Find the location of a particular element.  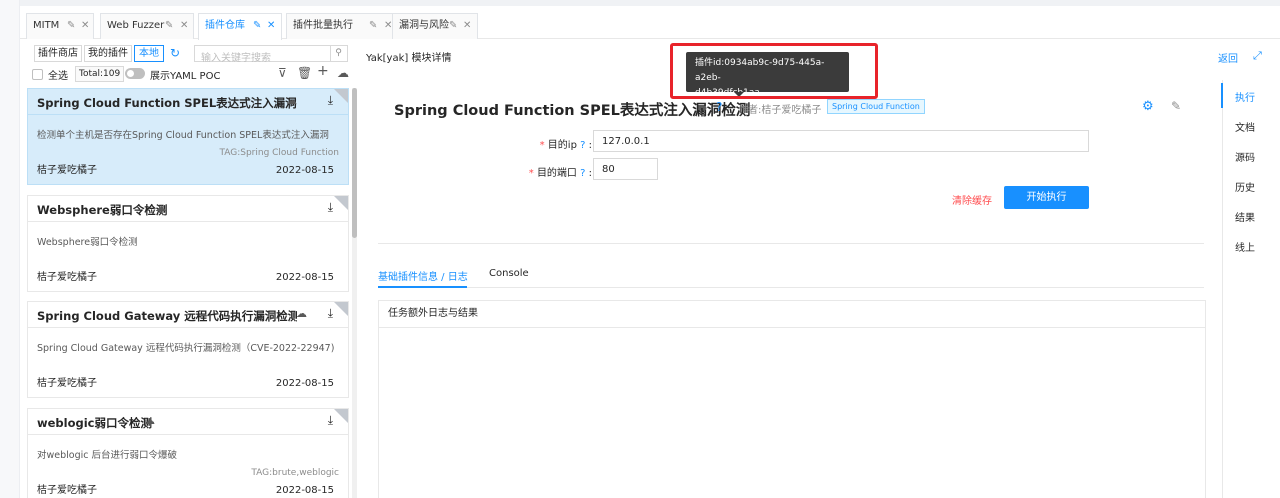

back-link: 返回 is located at coordinates (1228, 57).